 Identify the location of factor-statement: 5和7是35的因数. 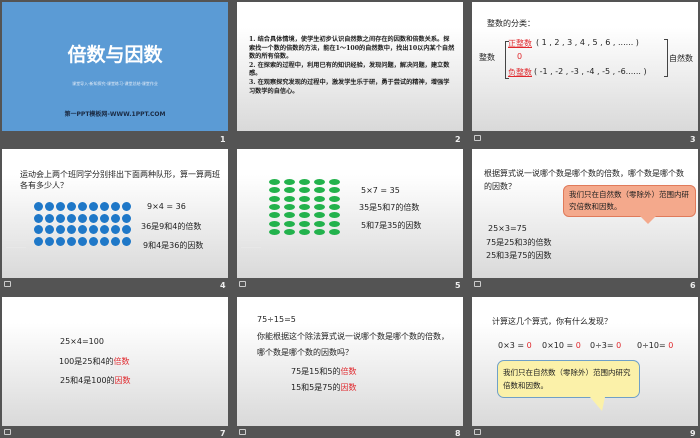
(391, 225).